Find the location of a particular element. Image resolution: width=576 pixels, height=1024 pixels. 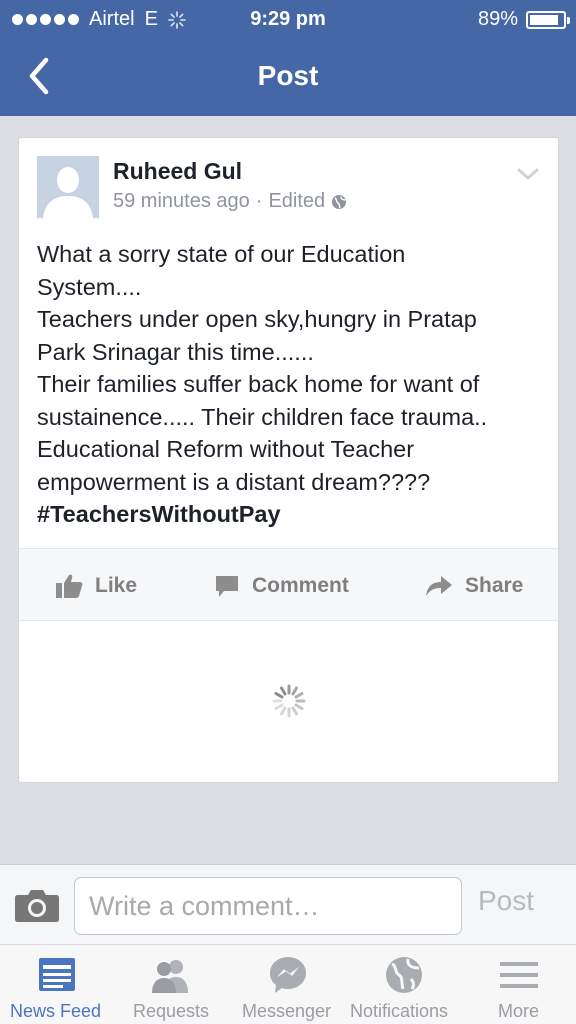

edited-label: Edited is located at coordinates (296, 201).